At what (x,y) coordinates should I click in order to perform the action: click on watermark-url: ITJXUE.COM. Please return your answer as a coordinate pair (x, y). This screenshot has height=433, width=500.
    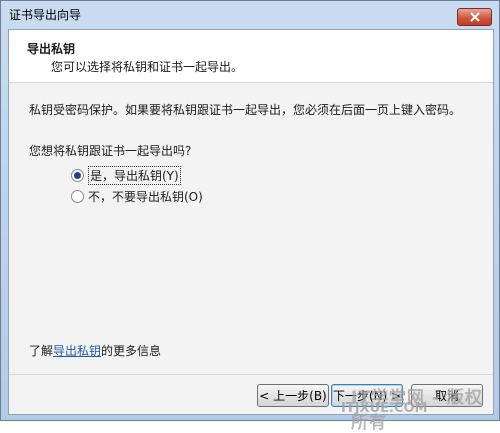
    Looking at the image, I should click on (384, 408).